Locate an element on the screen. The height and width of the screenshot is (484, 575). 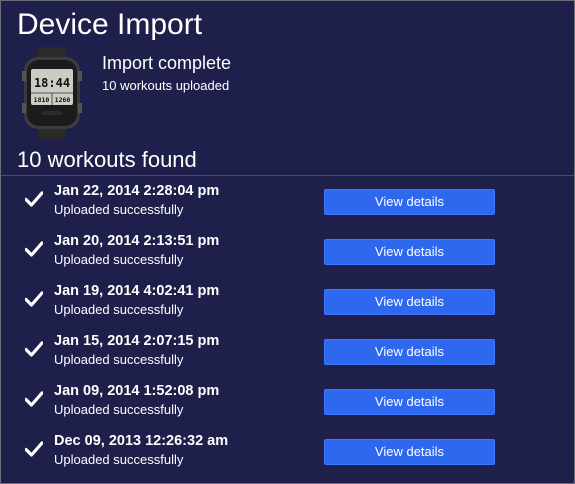
status-detail: 10 workouts uploaded is located at coordinates (166, 85).